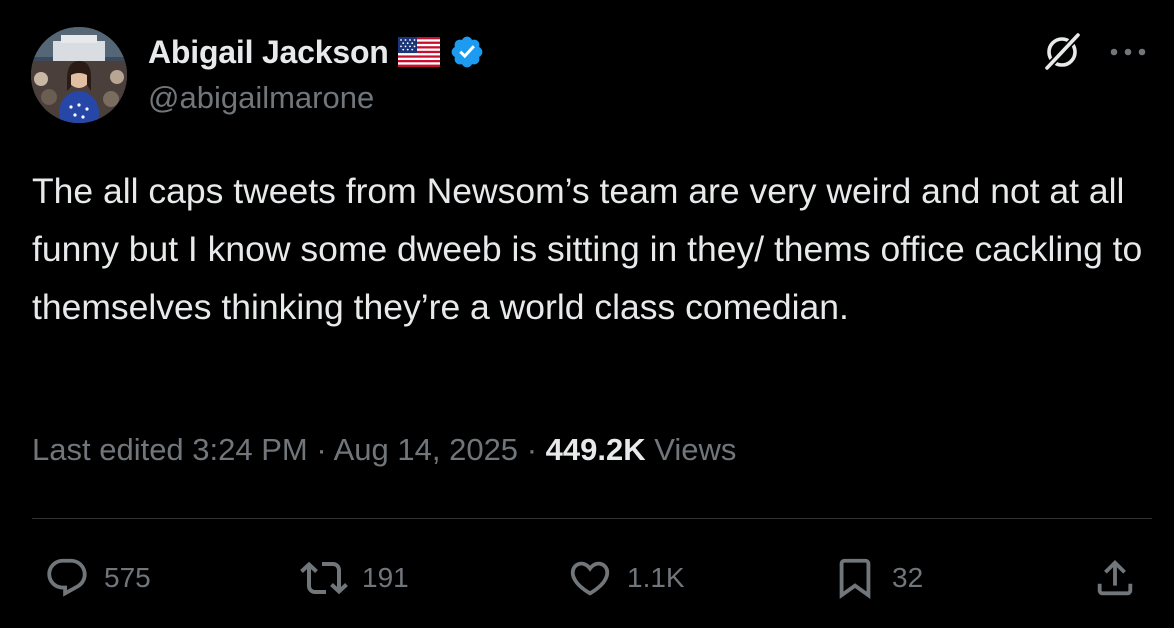 The width and height of the screenshot is (1174, 628). Describe the element at coordinates (1128, 52) in the screenshot. I see `more-options-icon` at that location.